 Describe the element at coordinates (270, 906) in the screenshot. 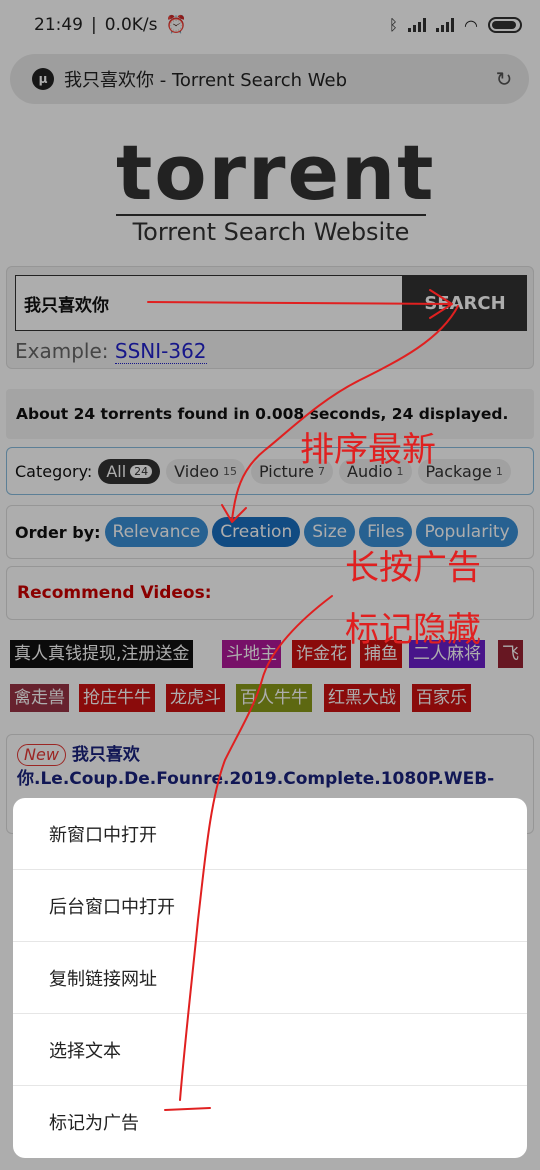

I see `menu-open-background-window: 后台窗口中打开` at that location.